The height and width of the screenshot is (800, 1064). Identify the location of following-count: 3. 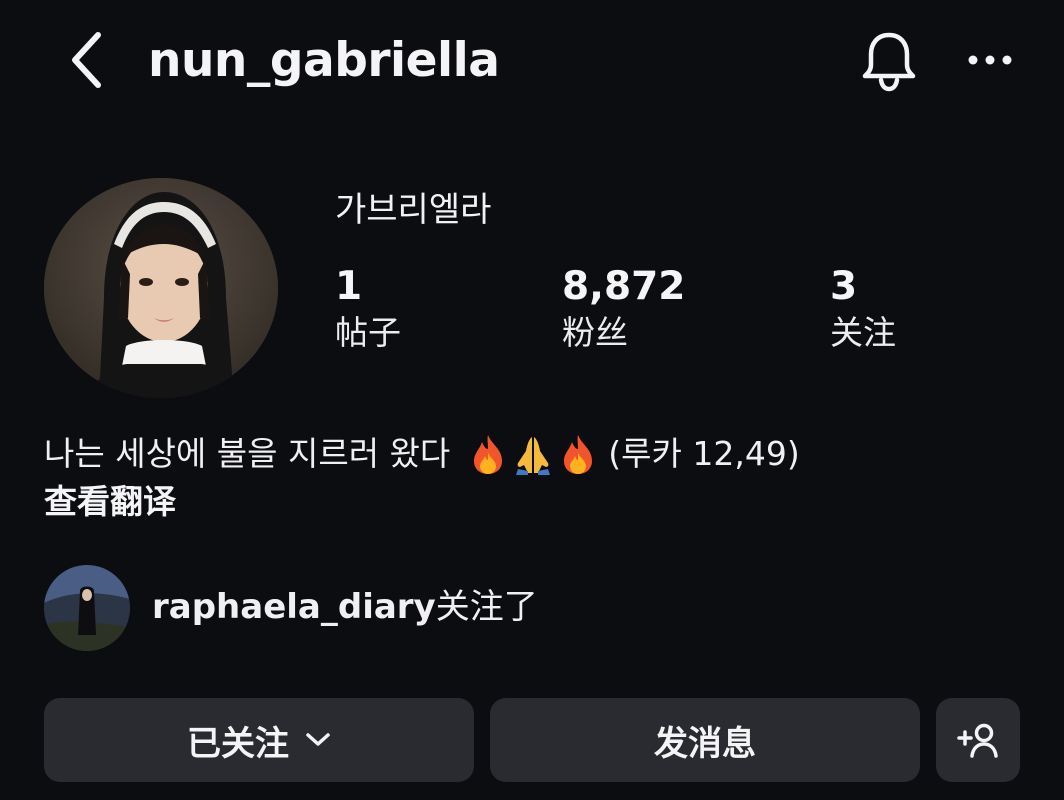
(844, 286).